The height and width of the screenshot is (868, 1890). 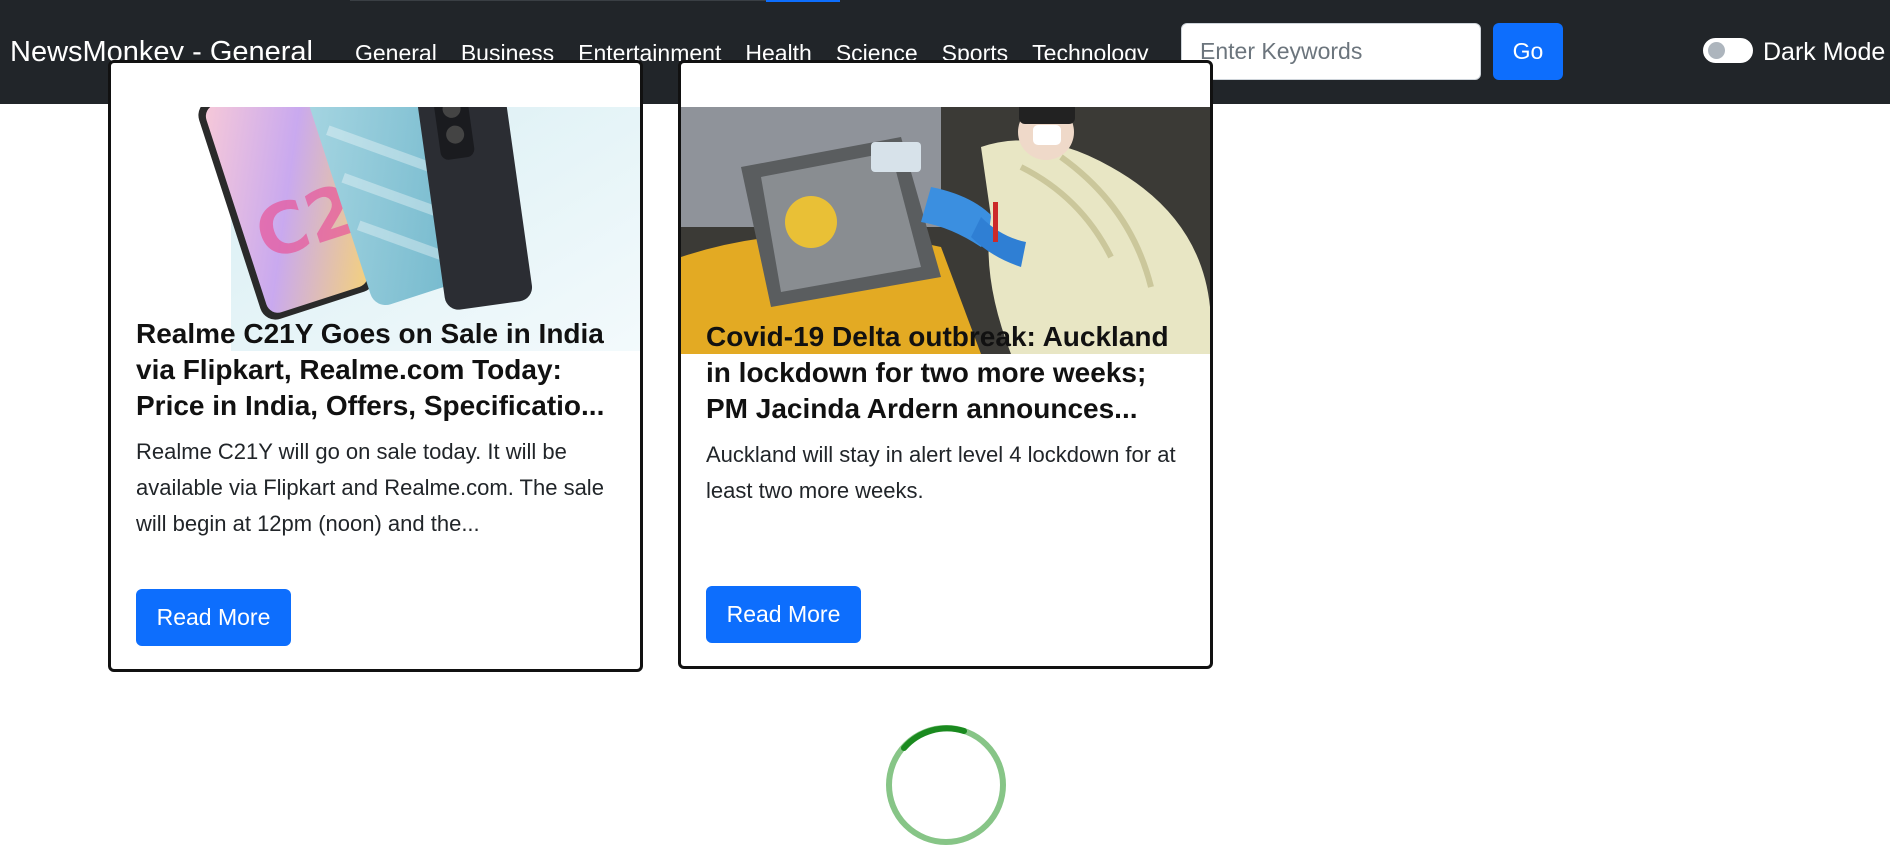 I want to click on active-indicator, so click(x=803, y=1).